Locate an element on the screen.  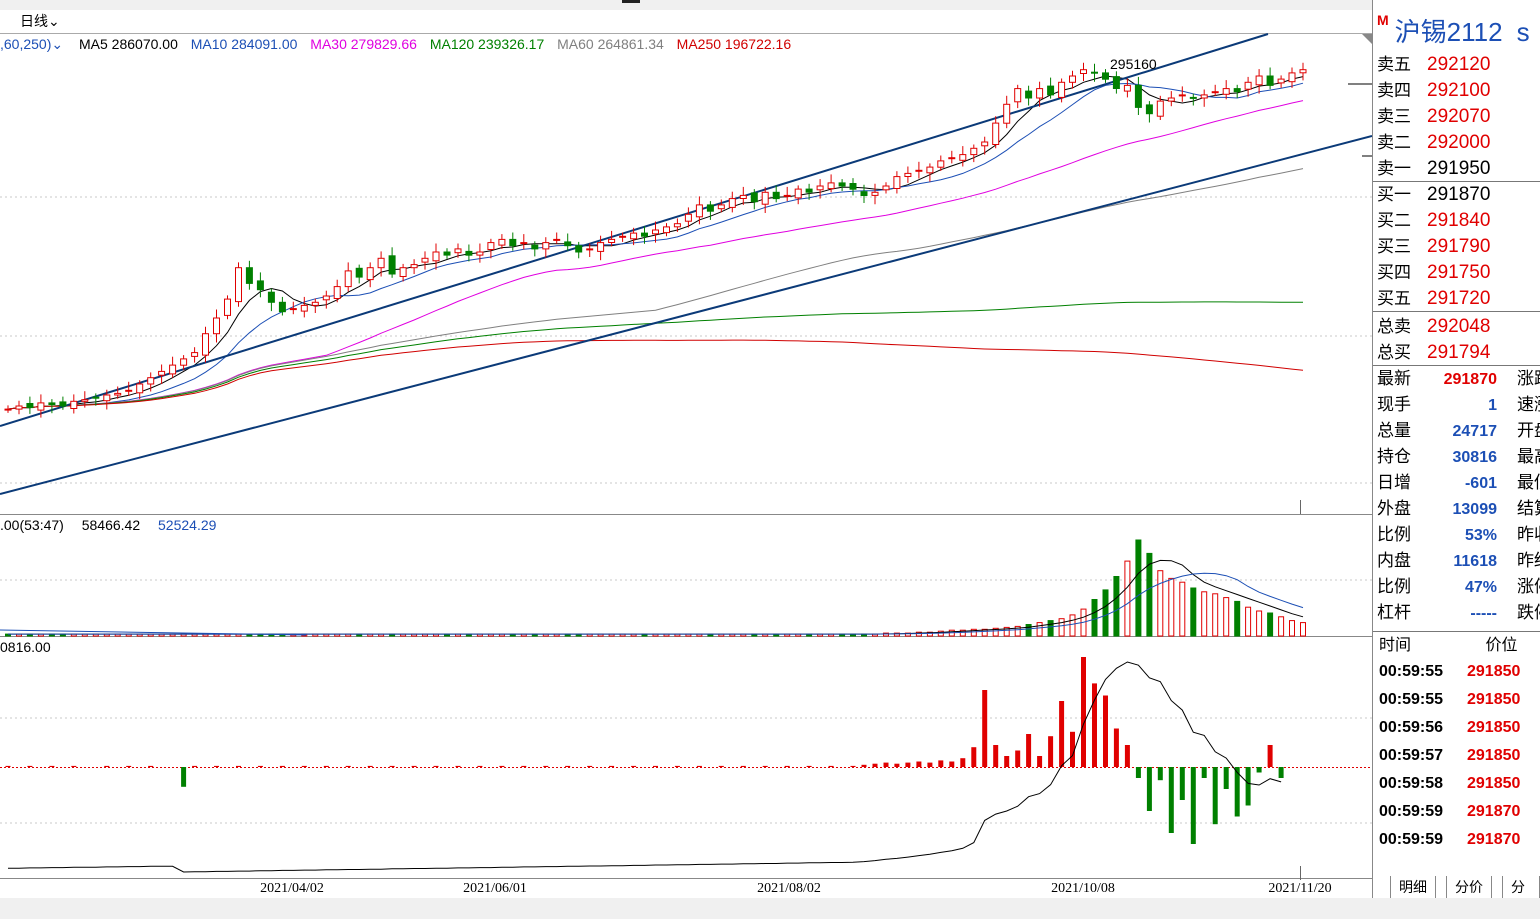
tick-row: 00:59:57 291850 is located at coordinates (1459, 756).